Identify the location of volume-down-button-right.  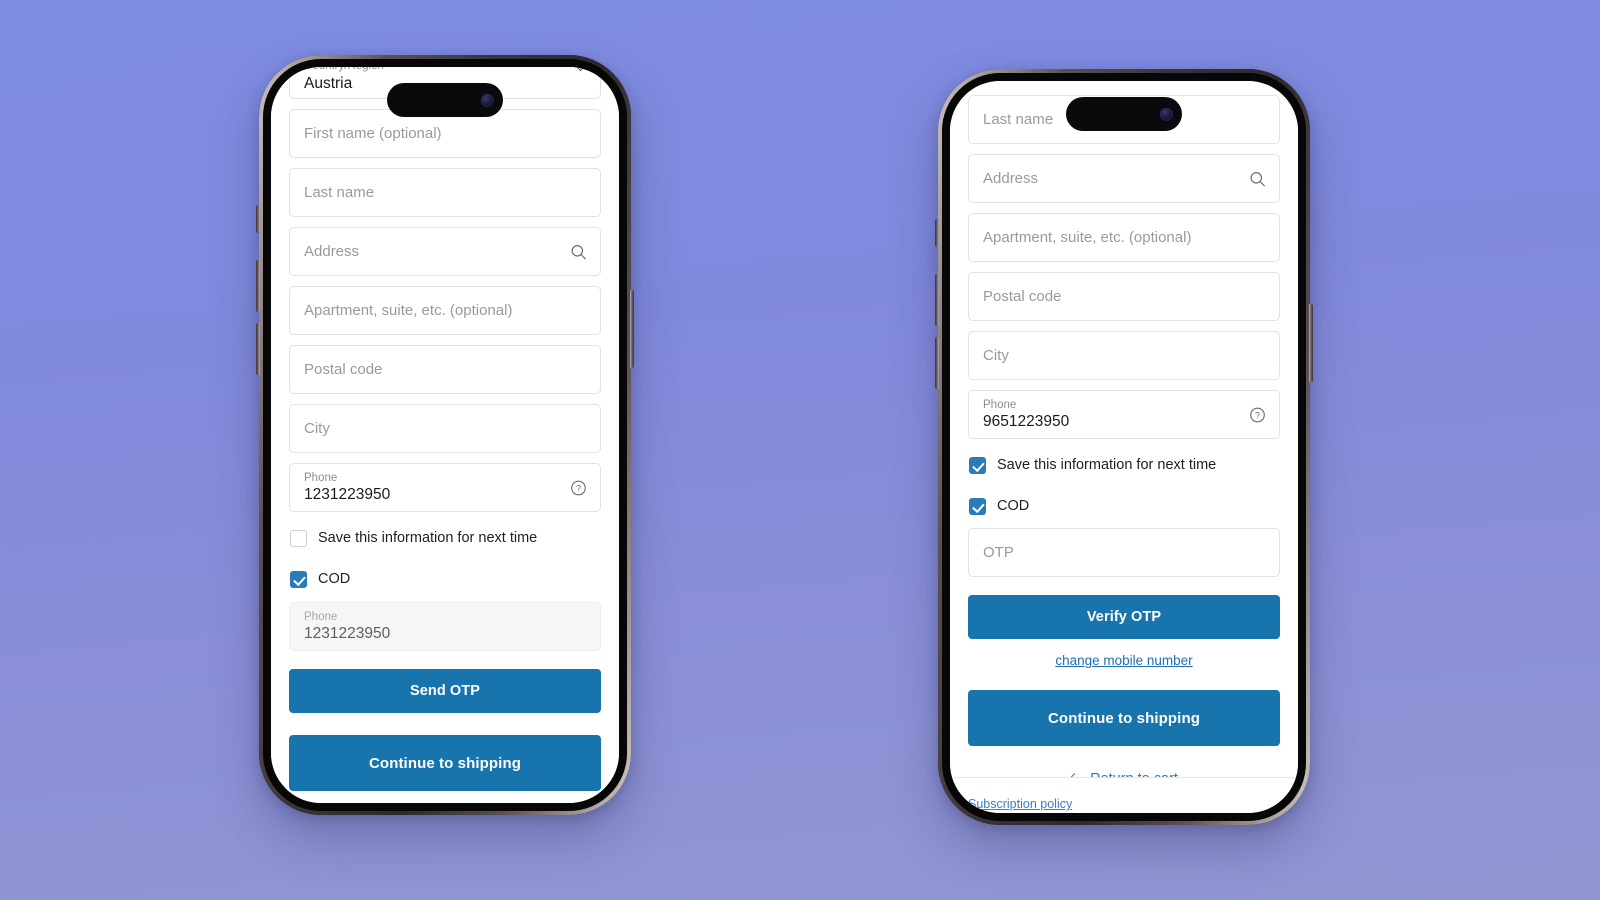
(937, 363).